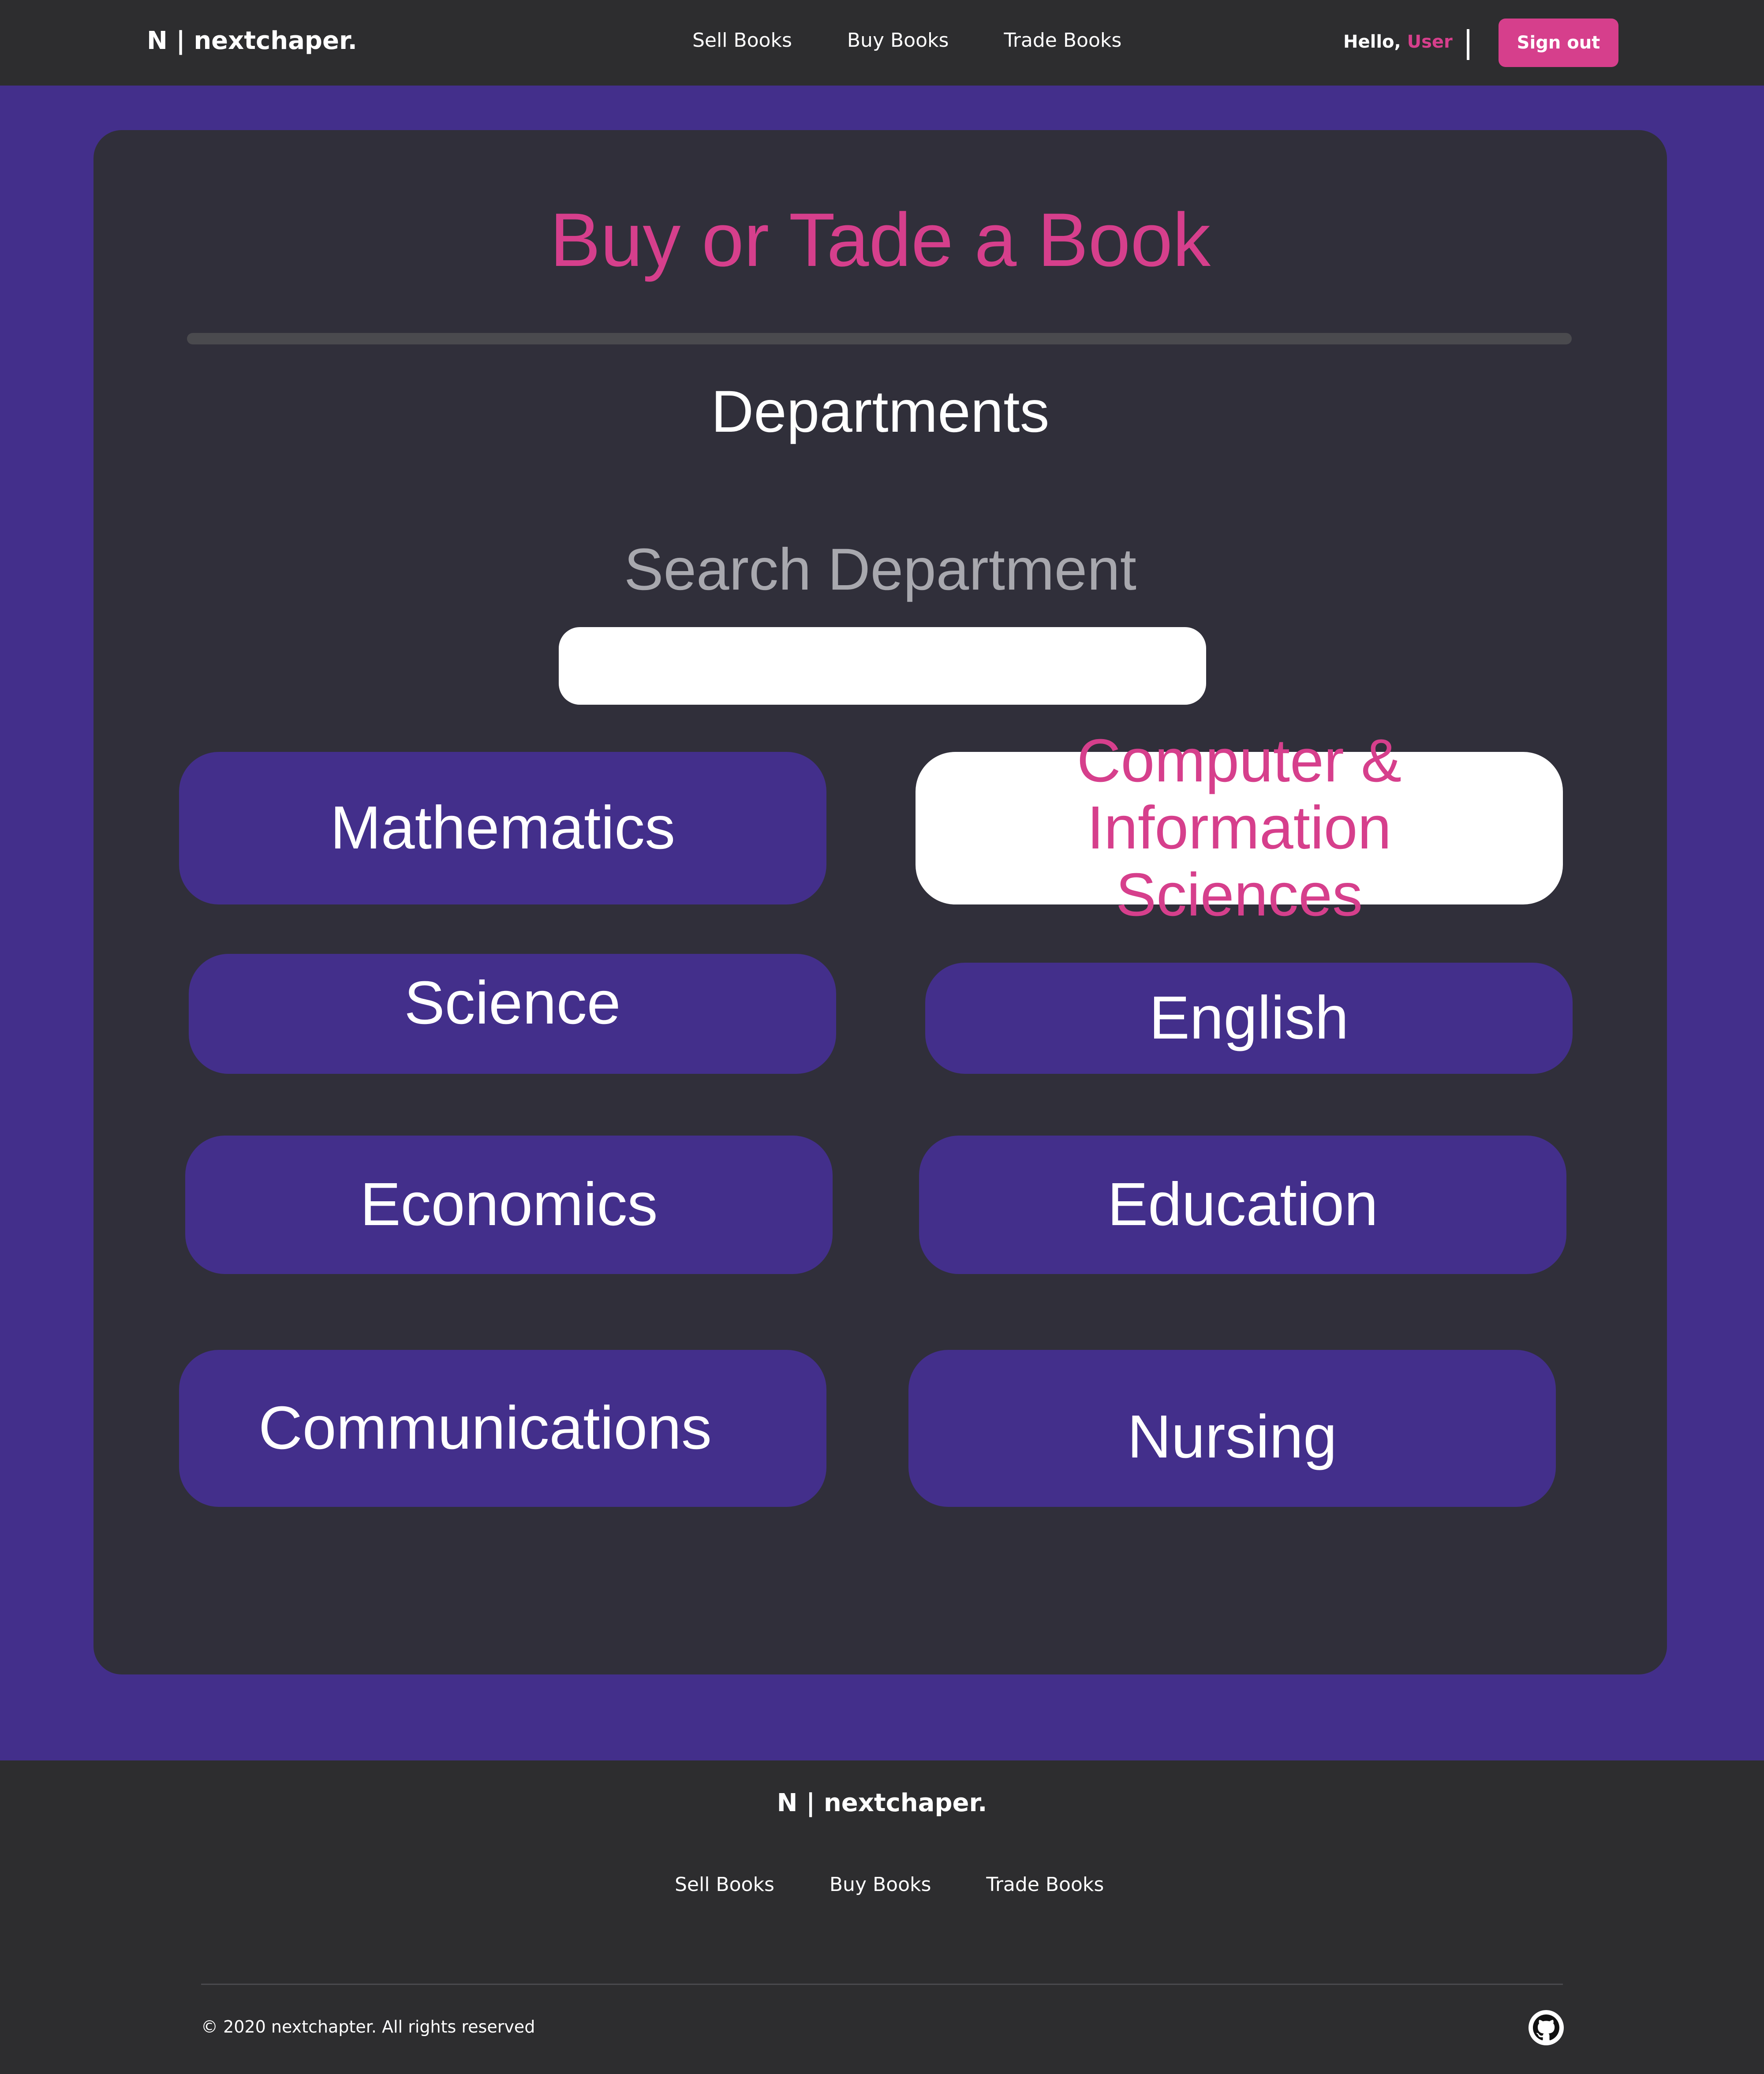 The height and width of the screenshot is (2074, 1764). I want to click on footer-links: Sell Books Buy Books Trade Books, so click(889, 1885).